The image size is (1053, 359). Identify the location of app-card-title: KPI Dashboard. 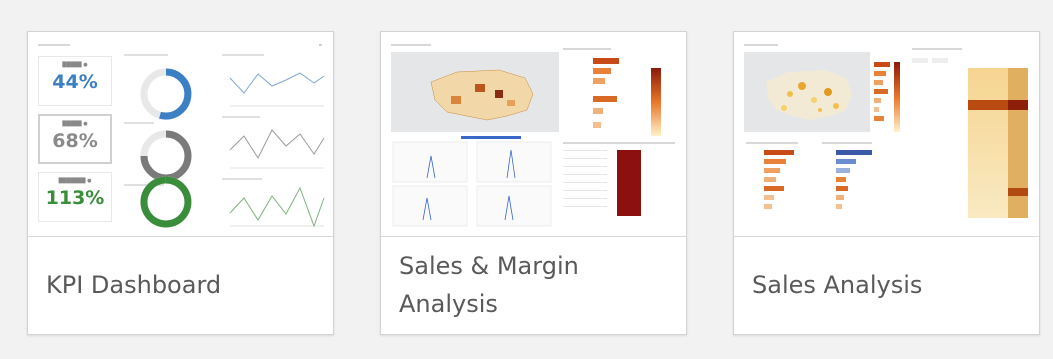
(134, 284).